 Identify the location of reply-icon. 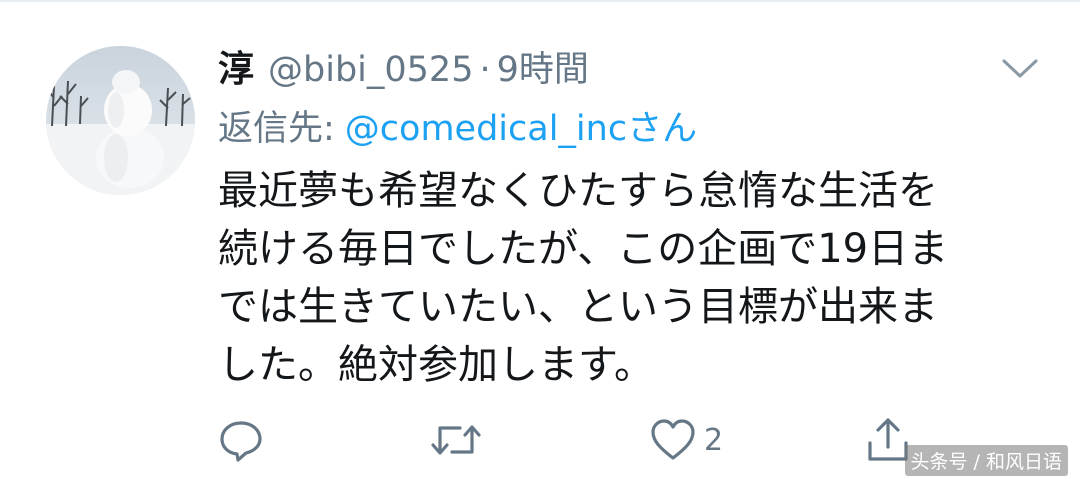
(241, 440).